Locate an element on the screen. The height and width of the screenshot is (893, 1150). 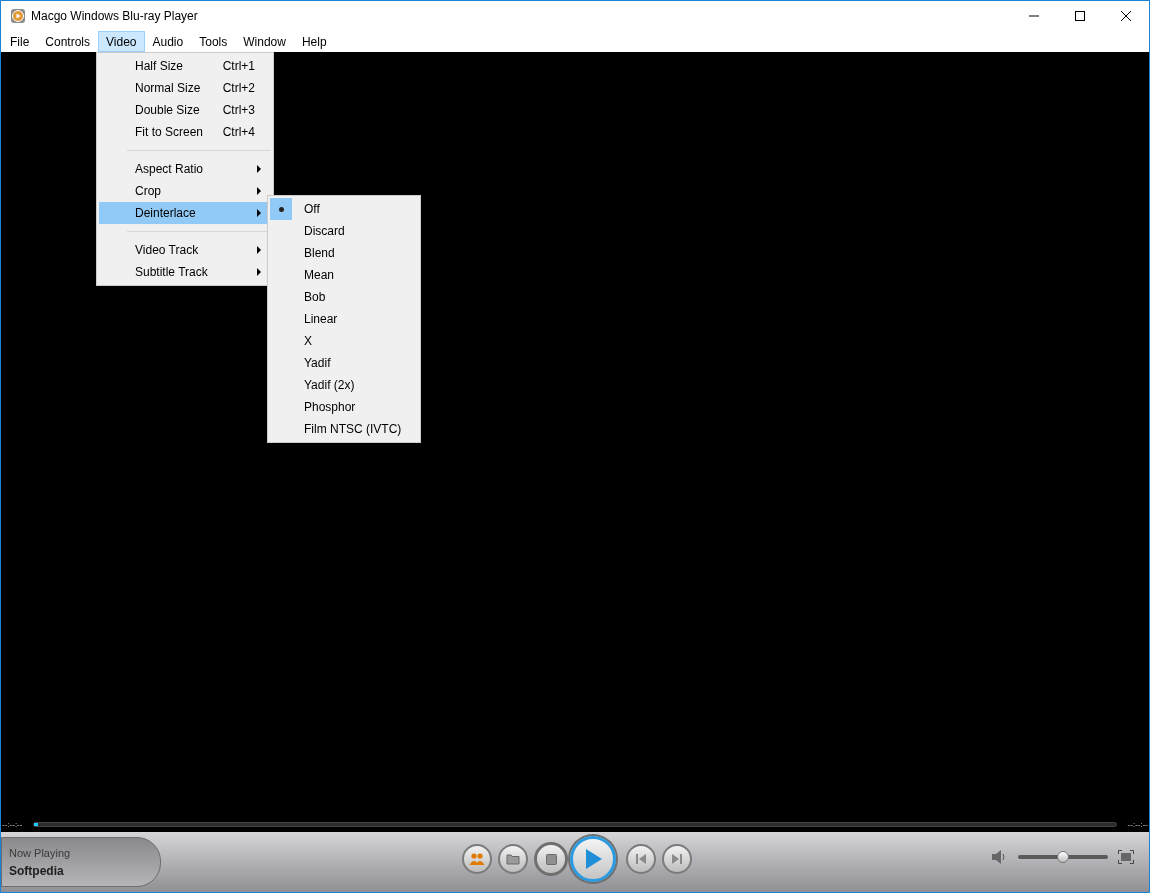
folder-icon is located at coordinates (513, 859).